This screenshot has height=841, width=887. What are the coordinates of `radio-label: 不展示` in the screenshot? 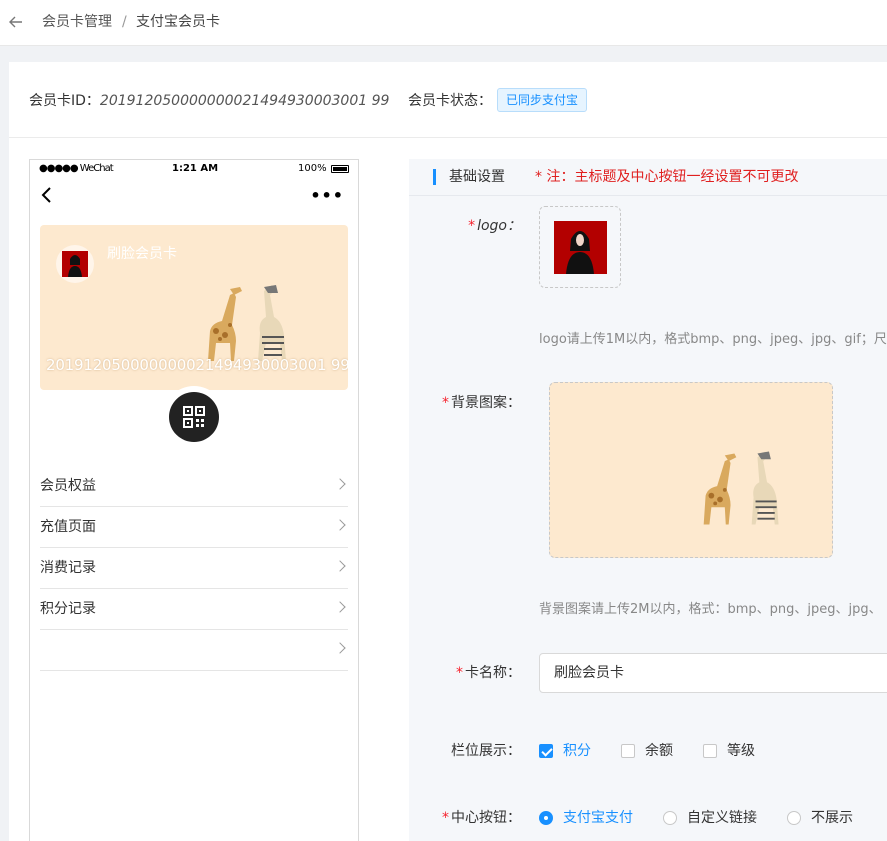 It's located at (832, 818).